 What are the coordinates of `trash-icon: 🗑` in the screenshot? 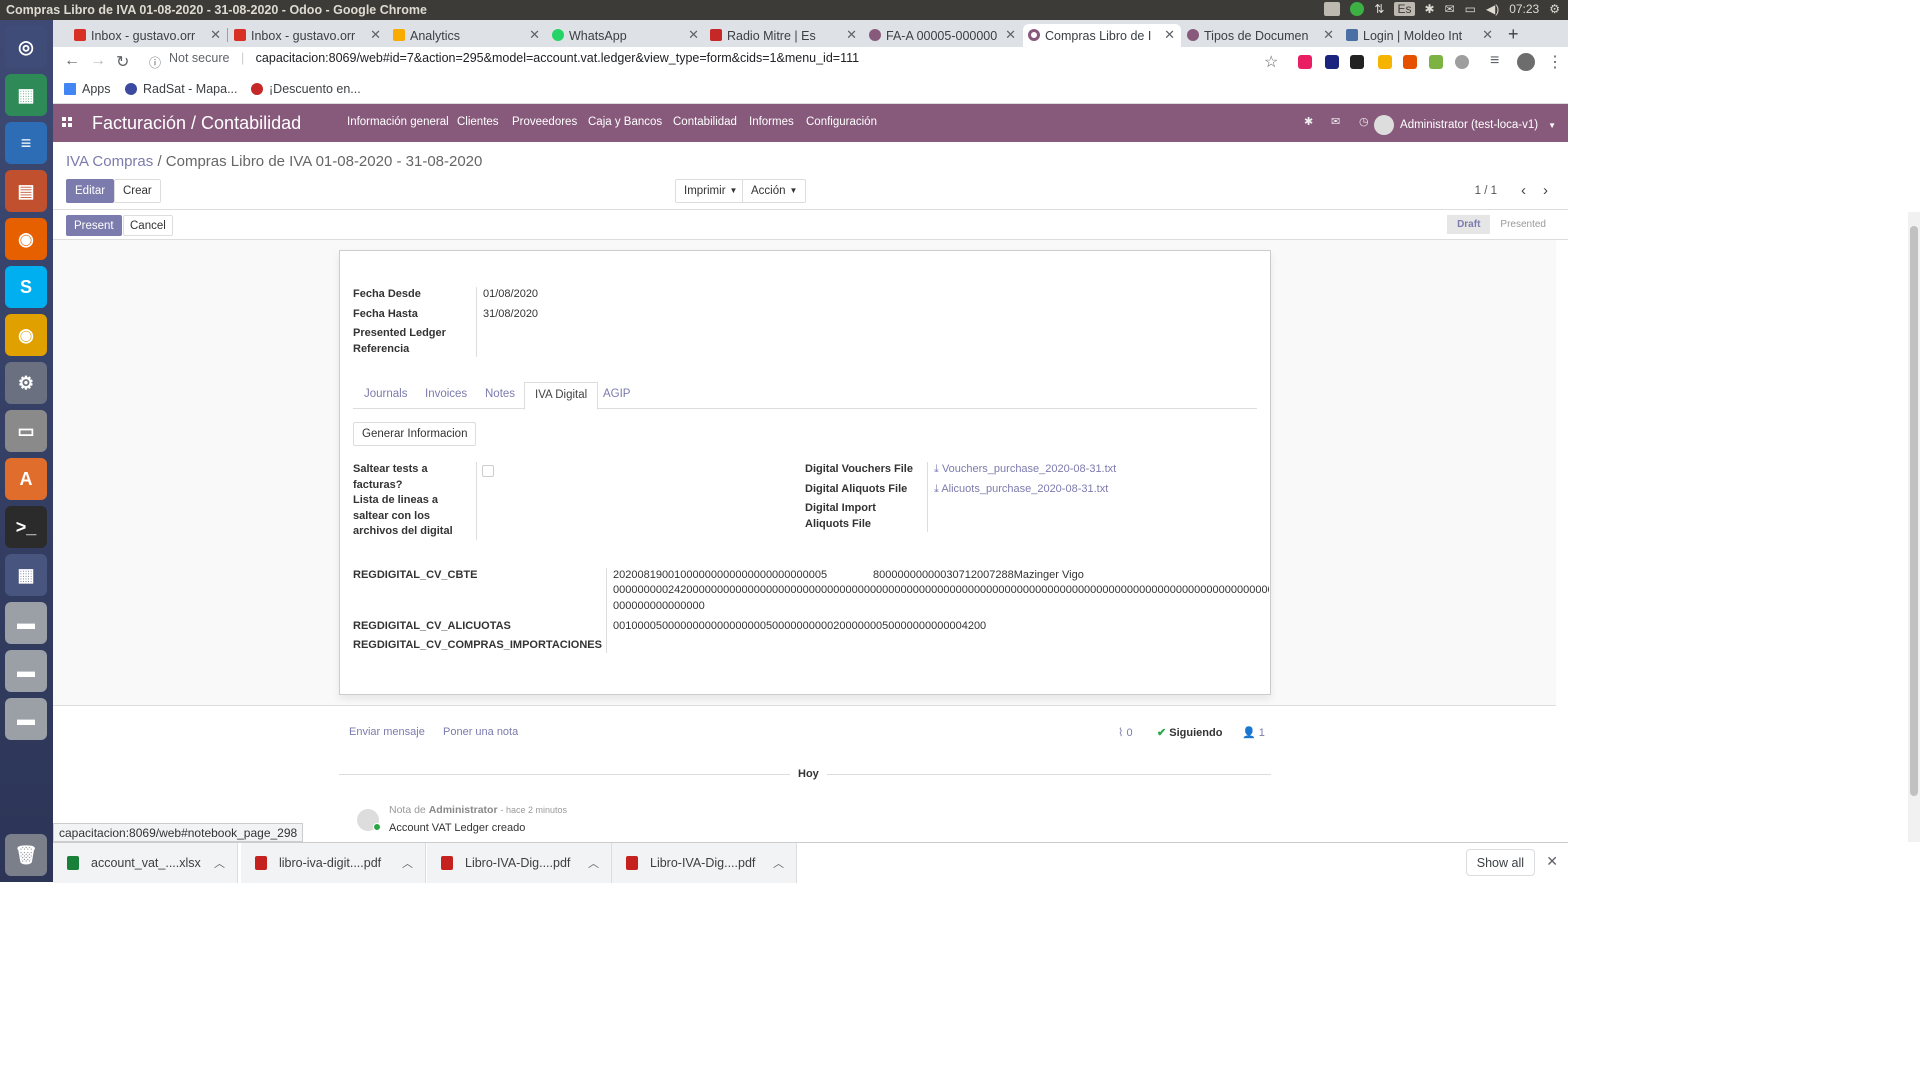 It's located at (26, 855).